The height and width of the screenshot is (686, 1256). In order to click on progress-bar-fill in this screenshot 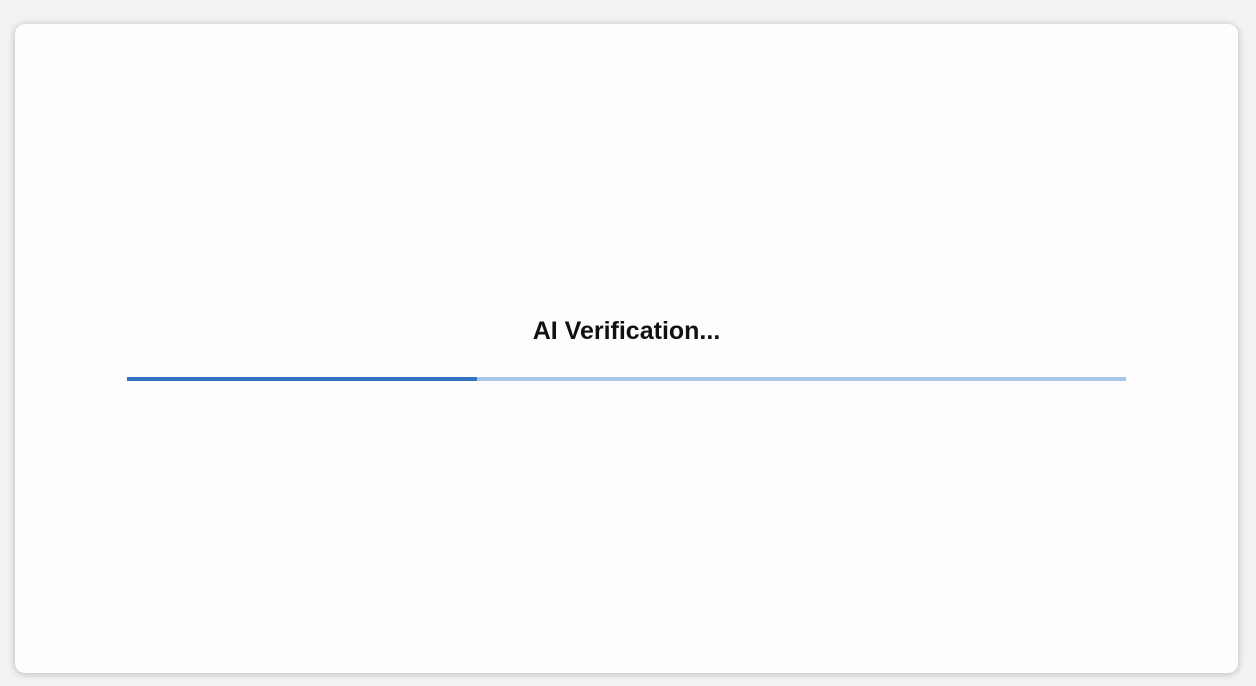, I will do `click(302, 379)`.